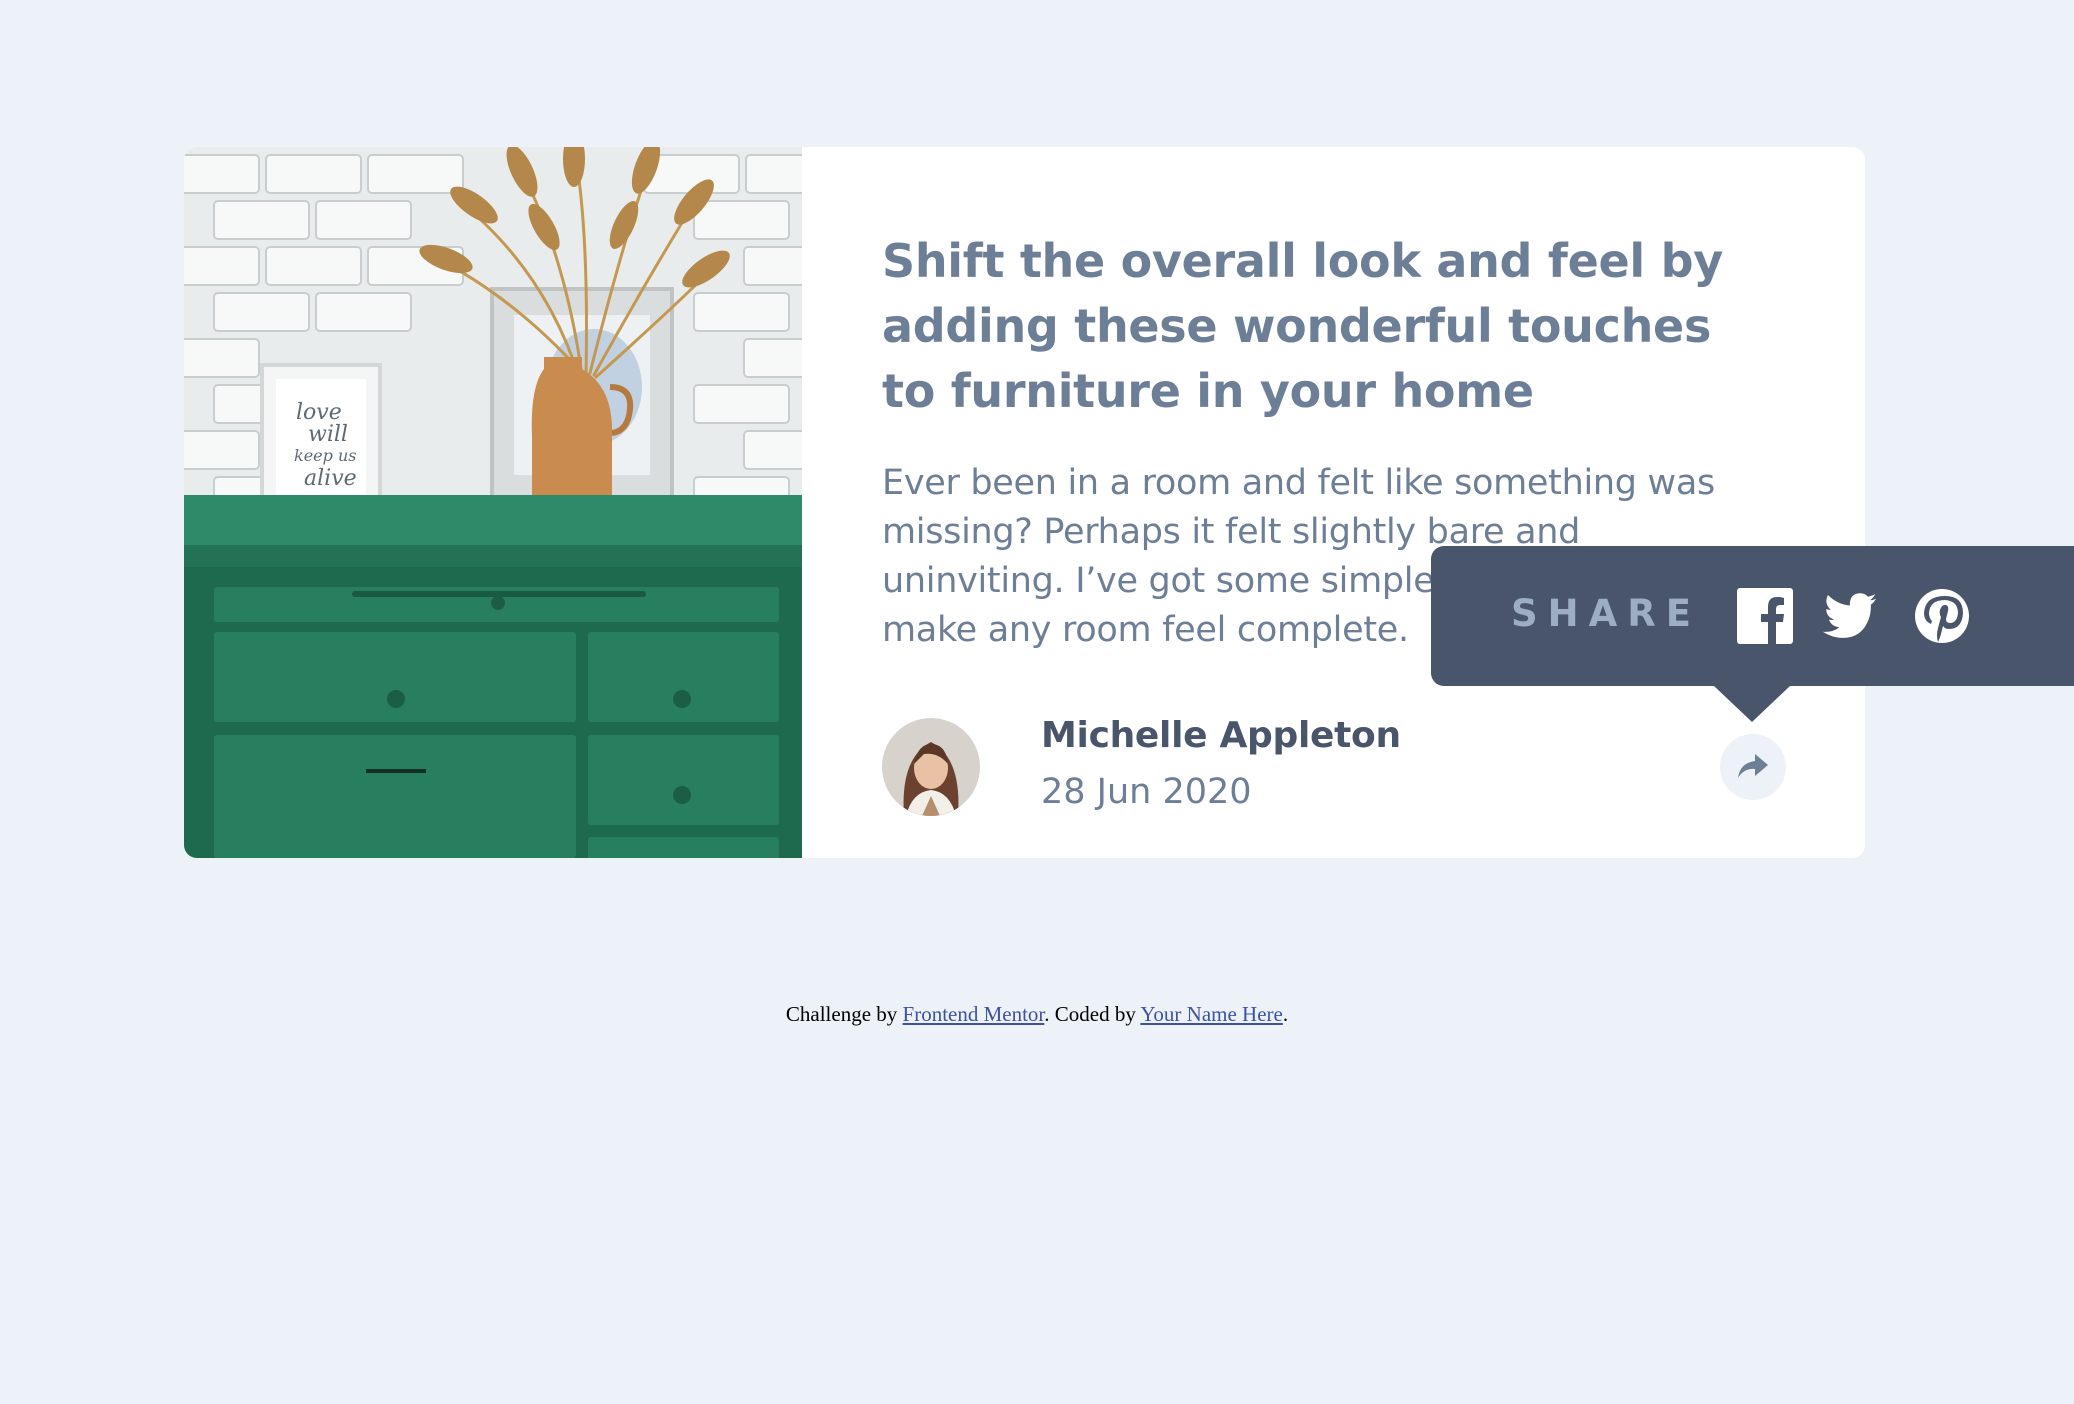  I want to click on share-popup: SHARE, so click(1752, 616).